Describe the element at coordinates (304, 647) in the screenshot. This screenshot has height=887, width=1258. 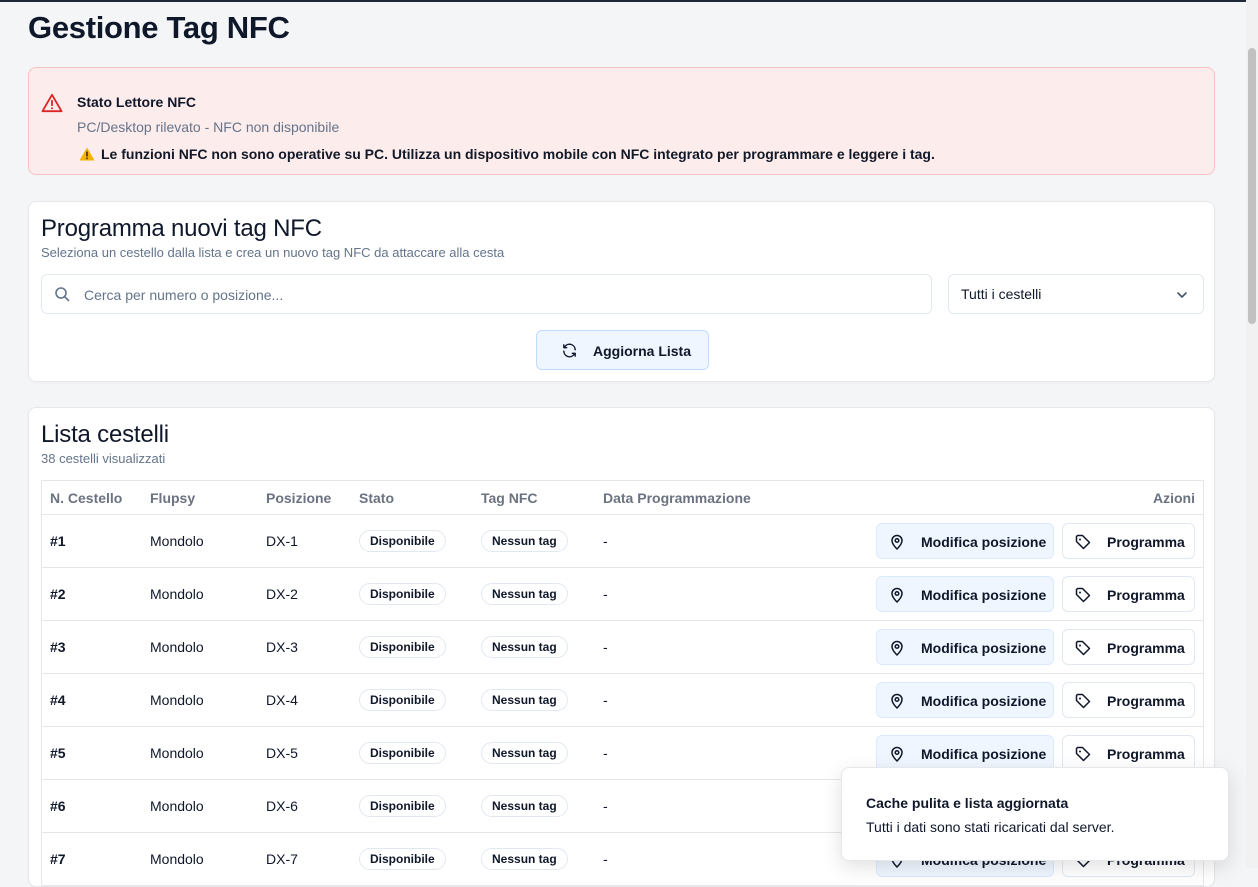
I see `cell-position: DX-3` at that location.